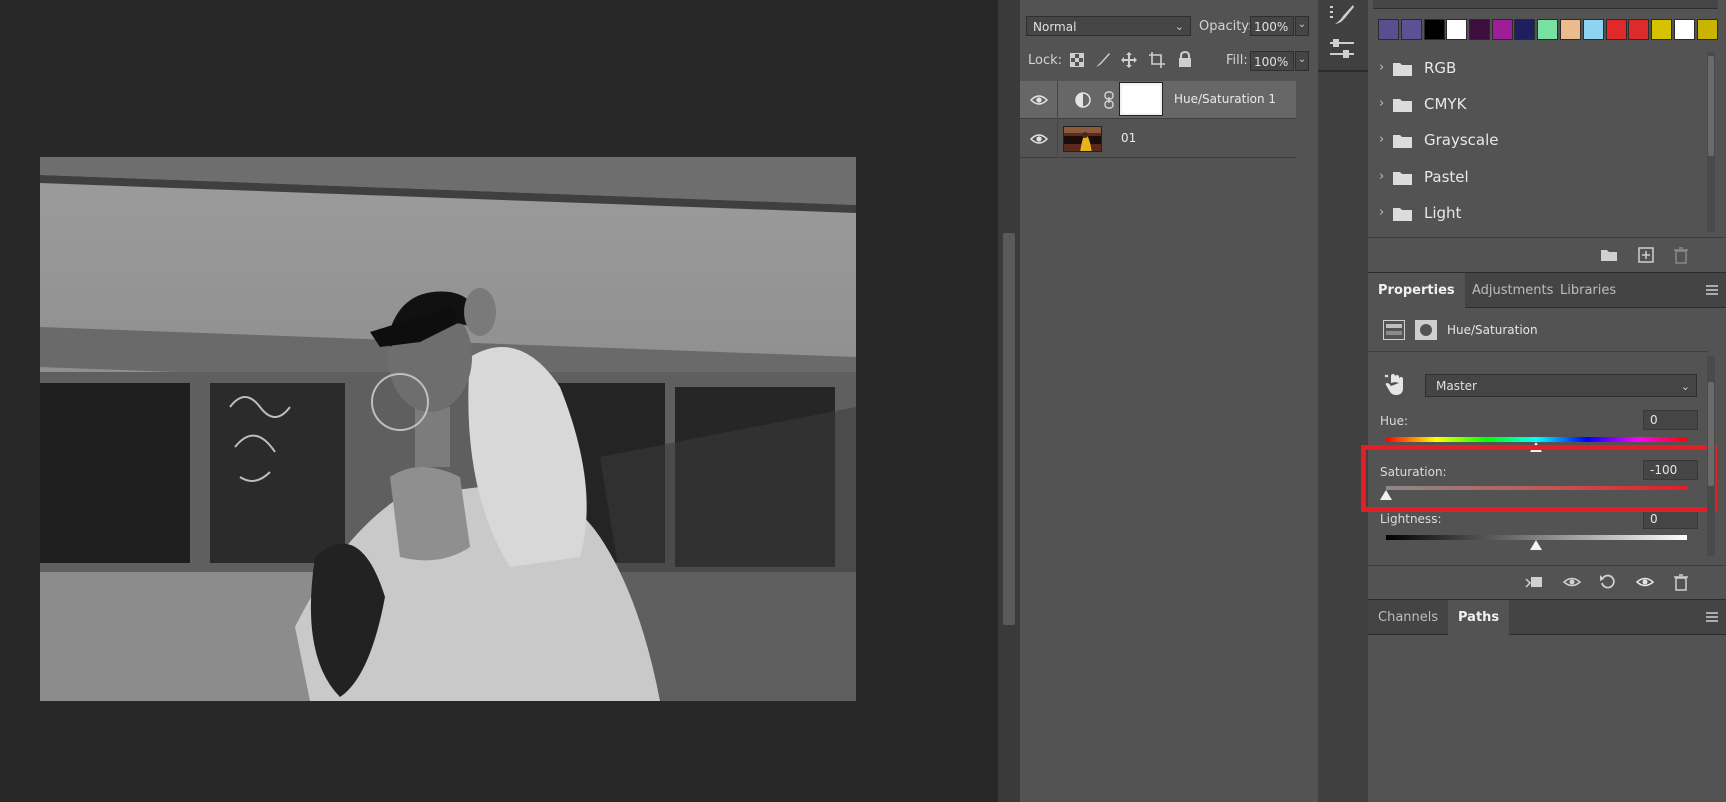  I want to click on opacity-label: Opacity:, so click(1226, 26).